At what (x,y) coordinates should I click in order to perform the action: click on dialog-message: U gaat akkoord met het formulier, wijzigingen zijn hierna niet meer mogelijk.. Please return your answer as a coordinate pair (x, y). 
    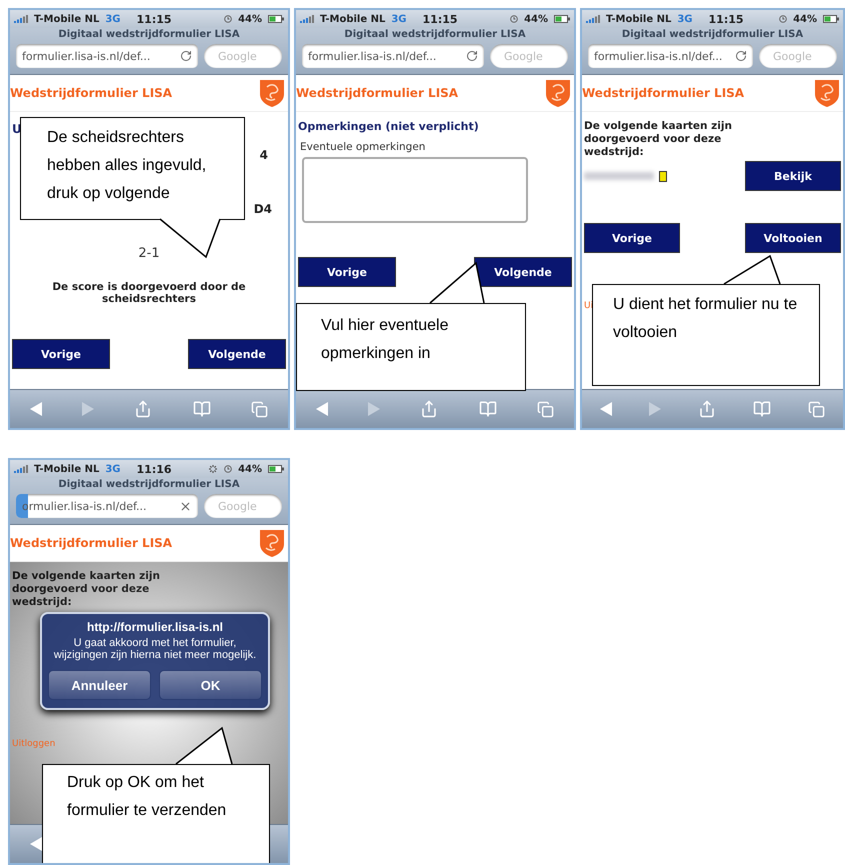
    Looking at the image, I should click on (155, 649).